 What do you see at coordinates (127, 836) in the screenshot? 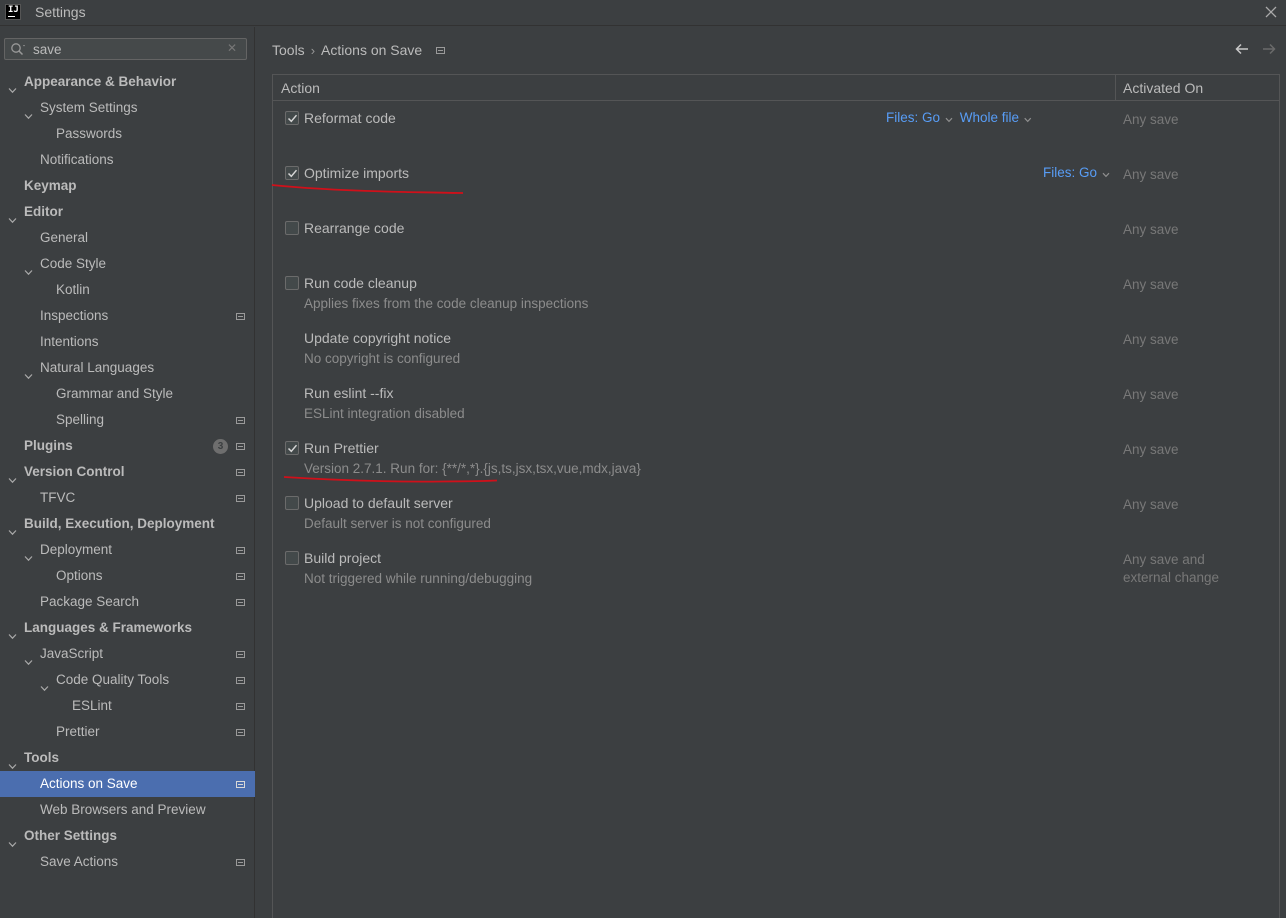
I see `sidebar-item-other-settings: Other Settings` at bounding box center [127, 836].